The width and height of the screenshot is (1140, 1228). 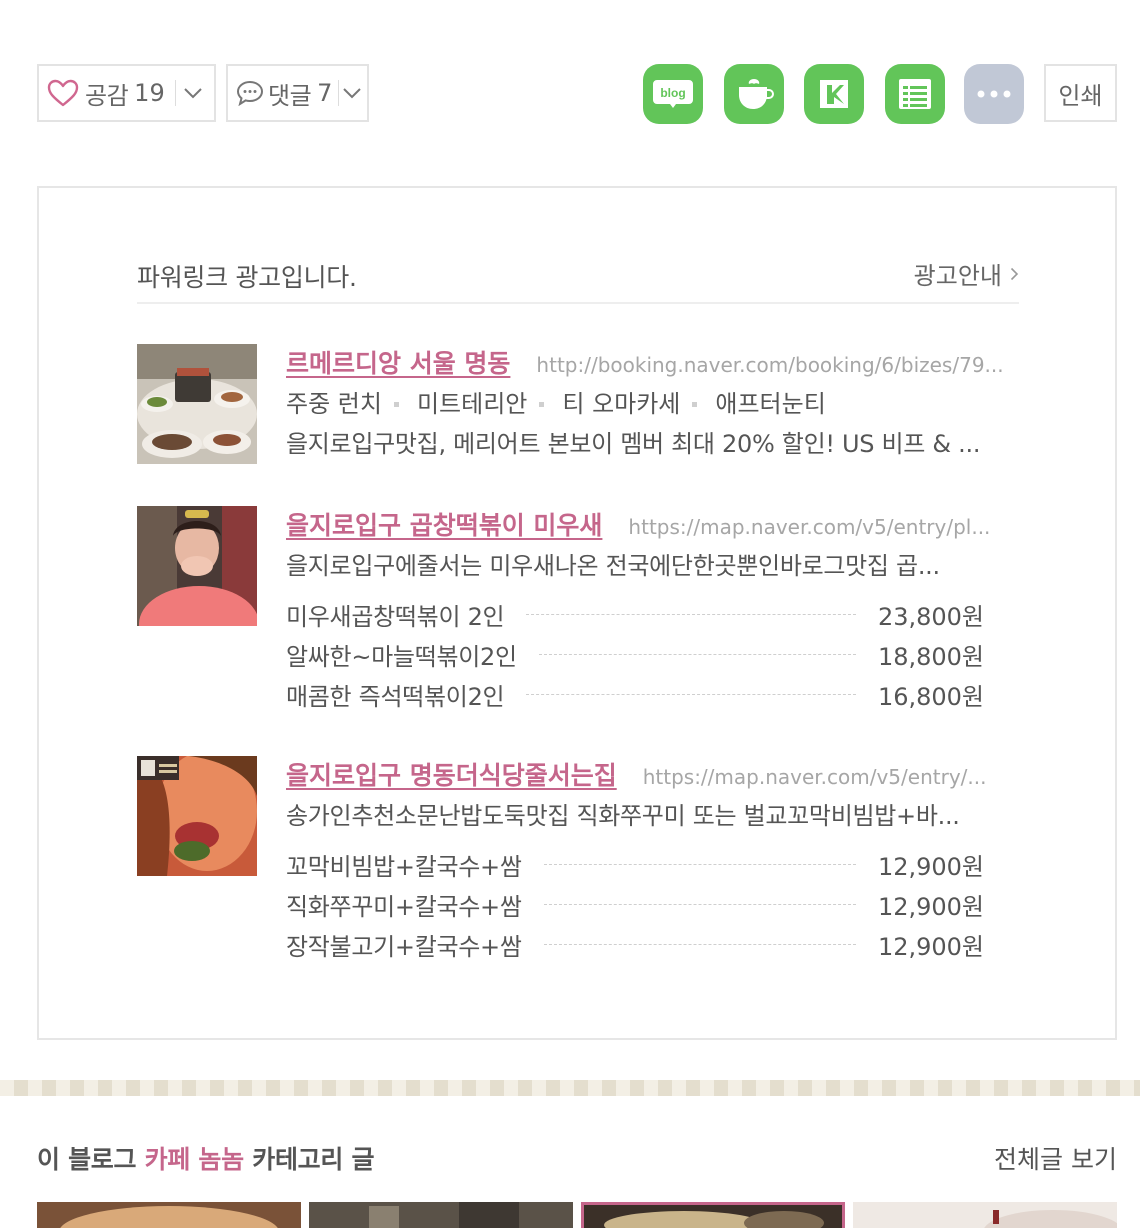 What do you see at coordinates (472, 404) in the screenshot?
I see `ad-tag: 미트테리안` at bounding box center [472, 404].